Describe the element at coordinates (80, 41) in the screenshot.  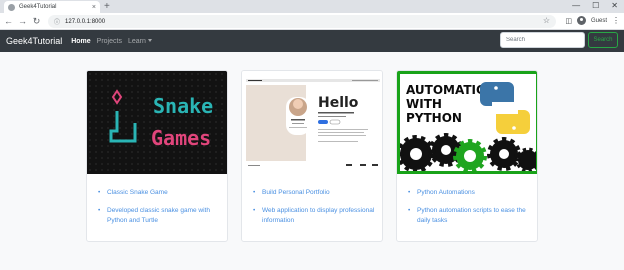
I see `nav-link-home: Home` at that location.